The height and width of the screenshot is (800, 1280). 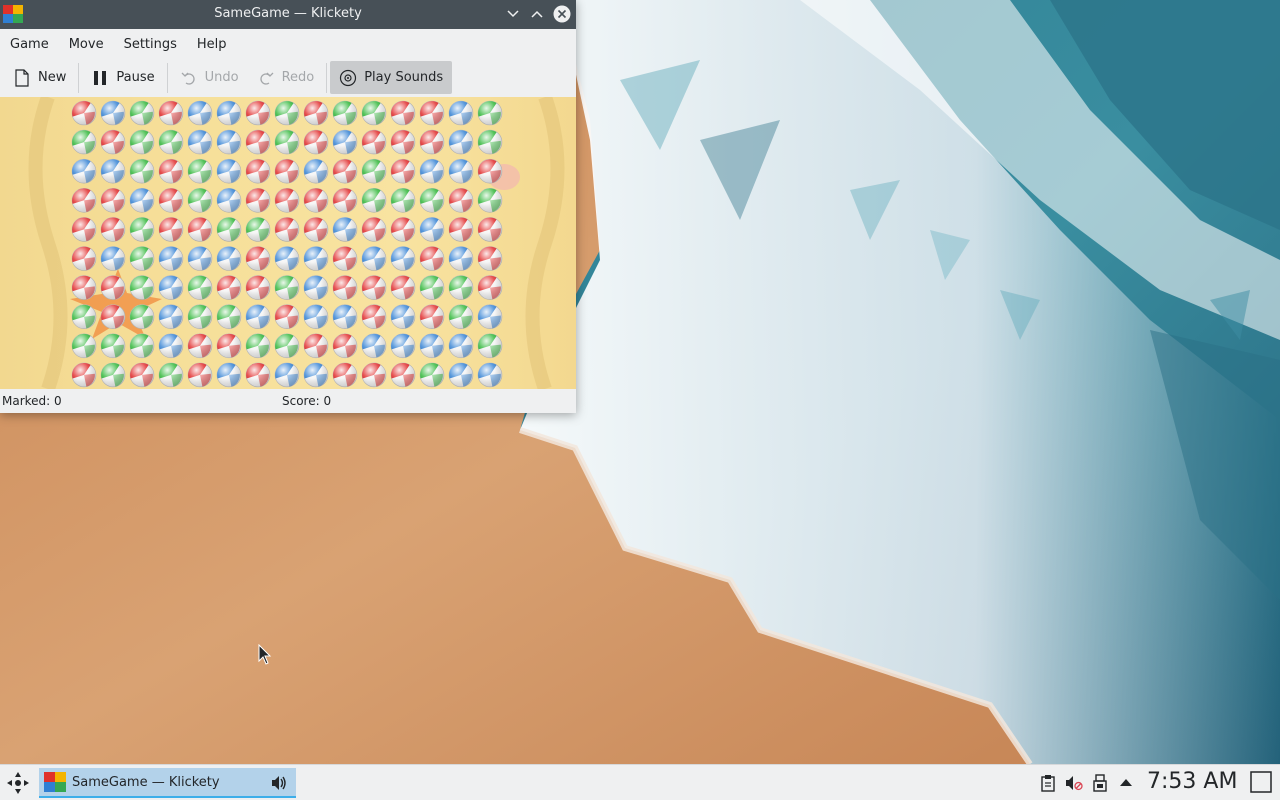 I want to click on menu-help: Help, so click(x=212, y=44).